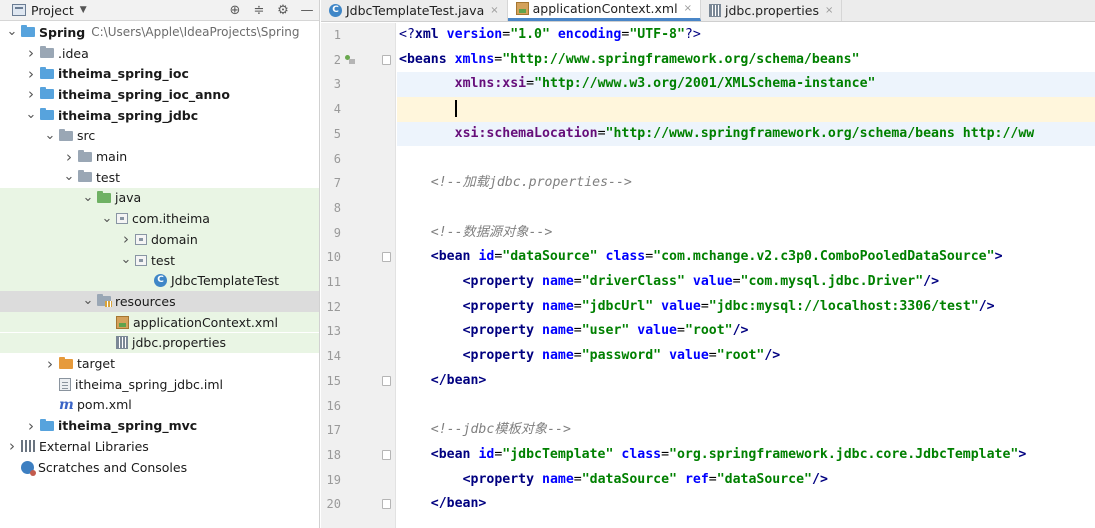 Image resolution: width=1095 pixels, height=528 pixels. I want to click on hide-icon: —, so click(307, 10).